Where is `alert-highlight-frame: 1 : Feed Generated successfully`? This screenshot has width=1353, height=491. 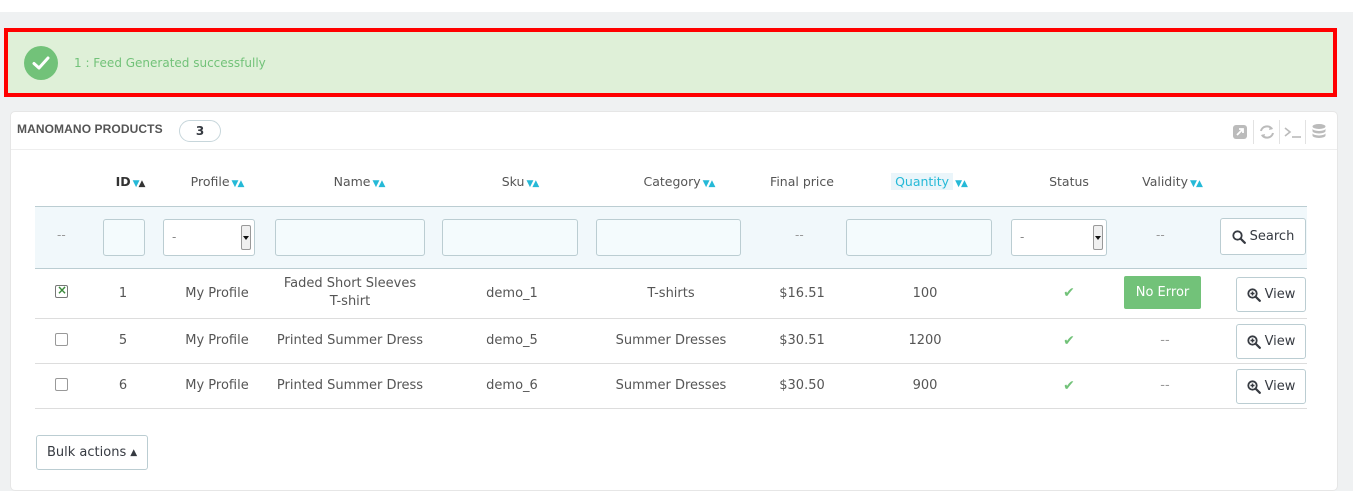 alert-highlight-frame: 1 : Feed Generated successfully is located at coordinates (670, 62).